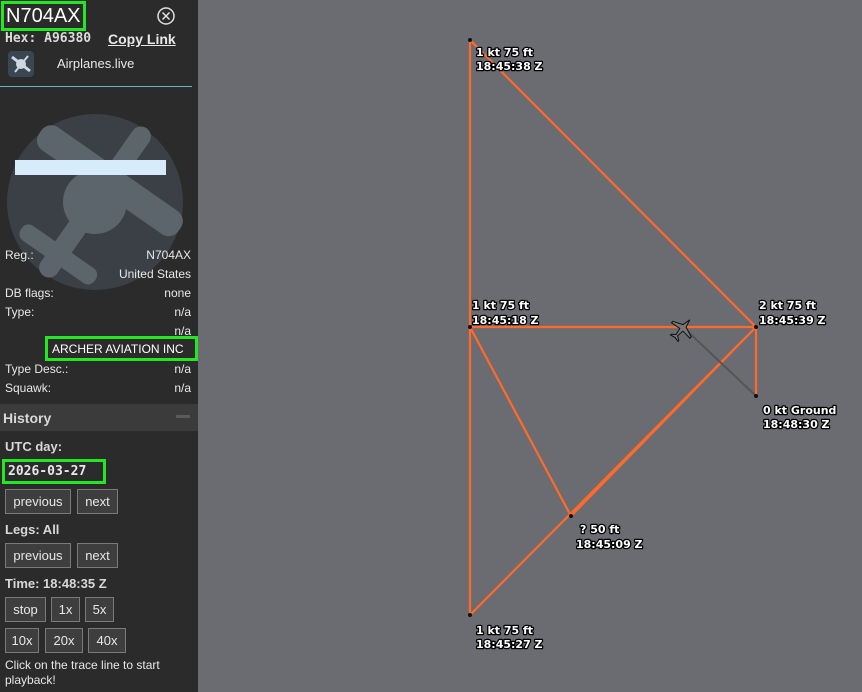 This screenshot has width=862, height=692. What do you see at coordinates (37, 369) in the screenshot?
I see `type-desc-label: Type Desc.:` at bounding box center [37, 369].